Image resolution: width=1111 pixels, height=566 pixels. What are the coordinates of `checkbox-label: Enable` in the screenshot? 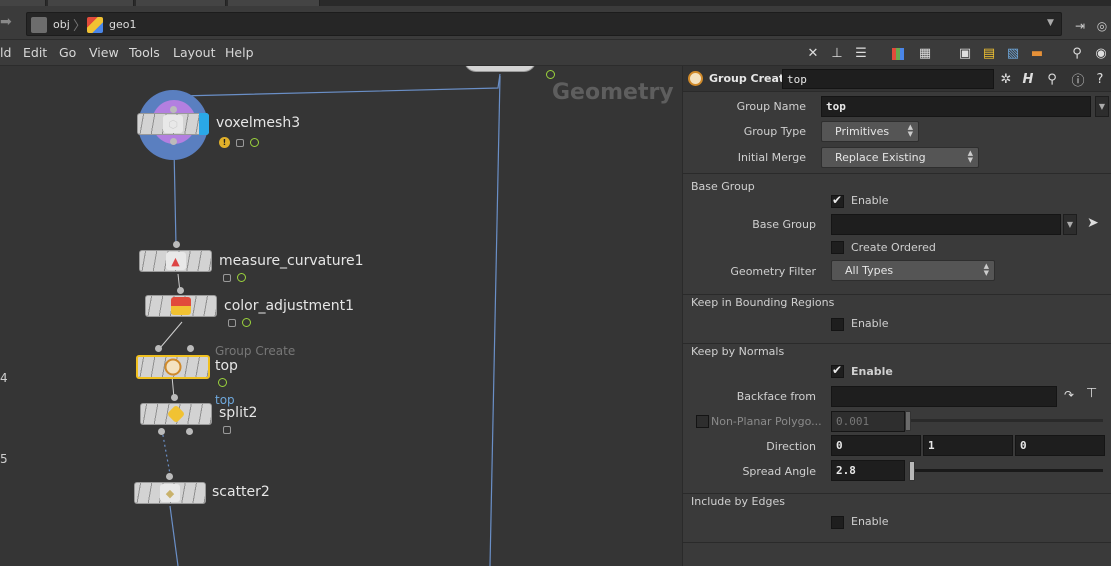 It's located at (870, 323).